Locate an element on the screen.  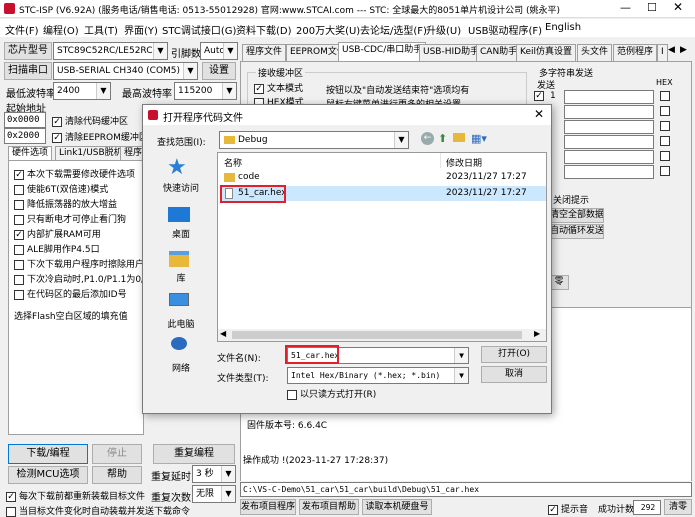
clear-count-button: 清零 is located at coordinates (678, 507).